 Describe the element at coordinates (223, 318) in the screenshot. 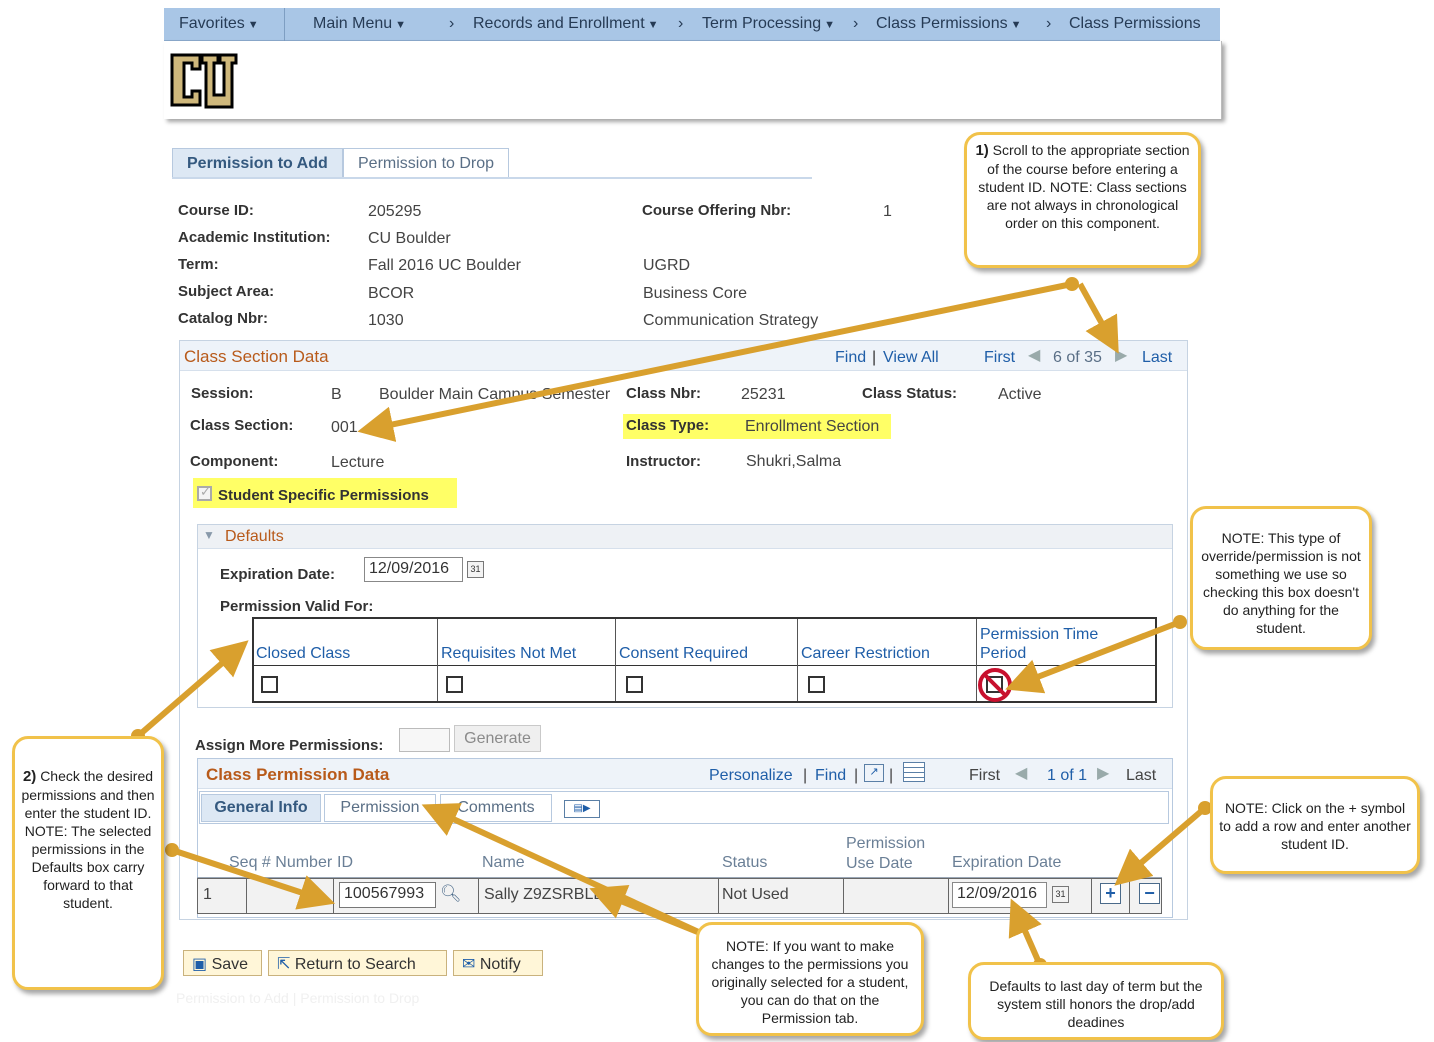

I see `catalog-nbr-label: Catalog Nbr:` at that location.